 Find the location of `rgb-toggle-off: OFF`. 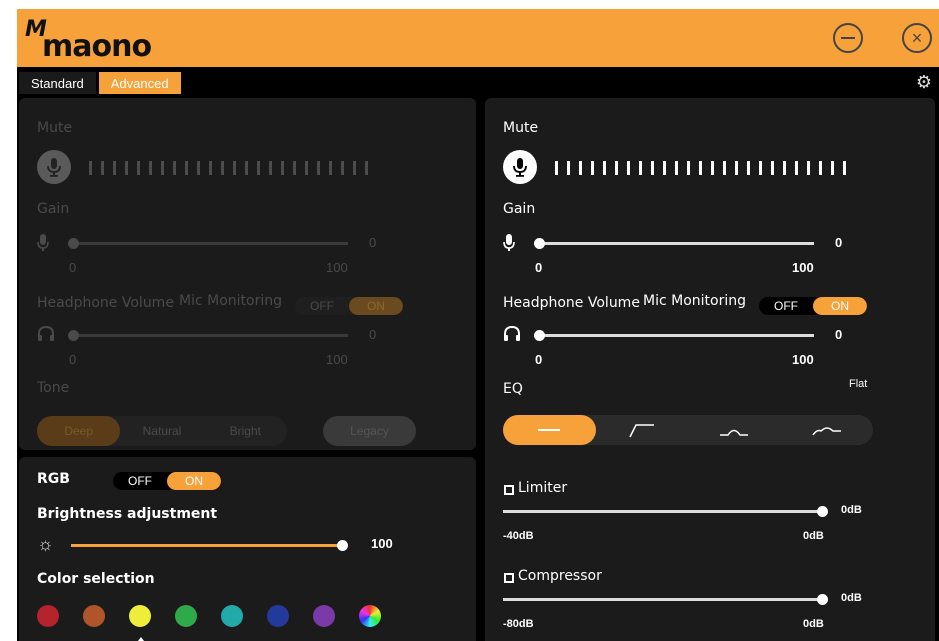

rgb-toggle-off: OFF is located at coordinates (140, 481).